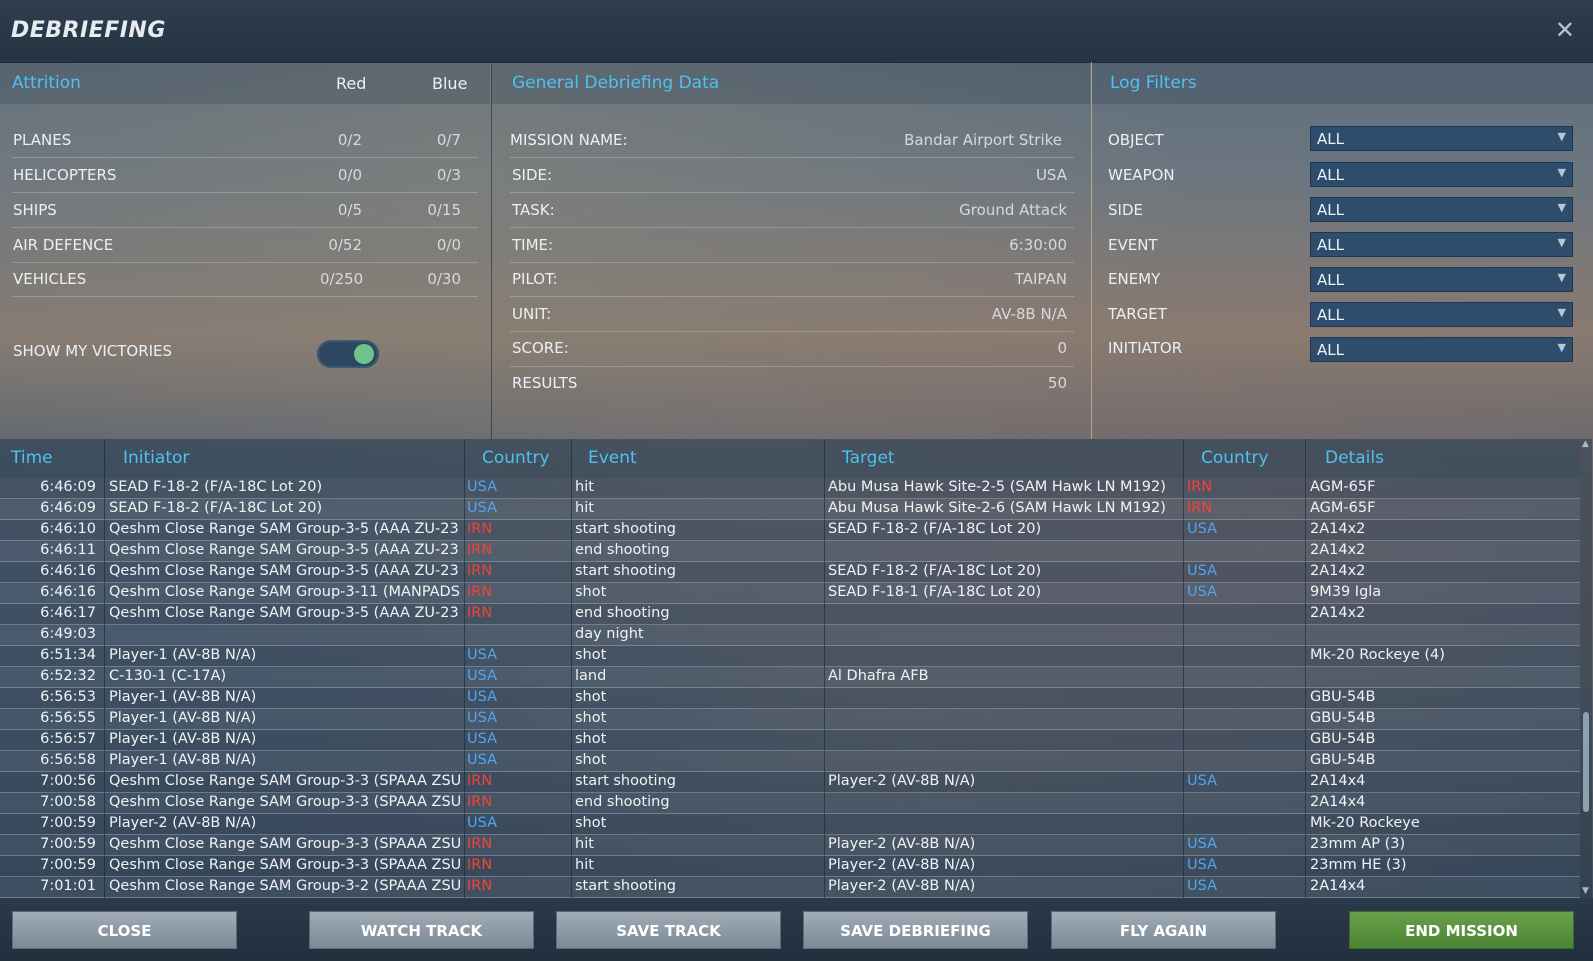  I want to click on log-details-cell: 2A14x2, so click(1338, 529).